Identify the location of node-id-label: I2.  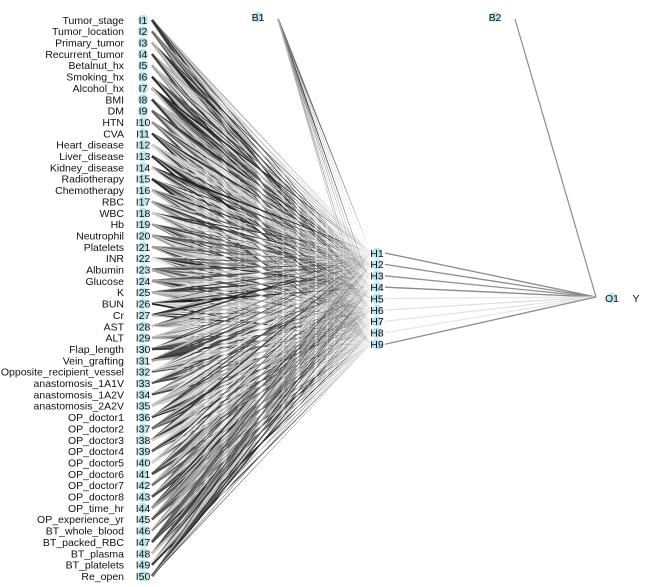
(143, 32).